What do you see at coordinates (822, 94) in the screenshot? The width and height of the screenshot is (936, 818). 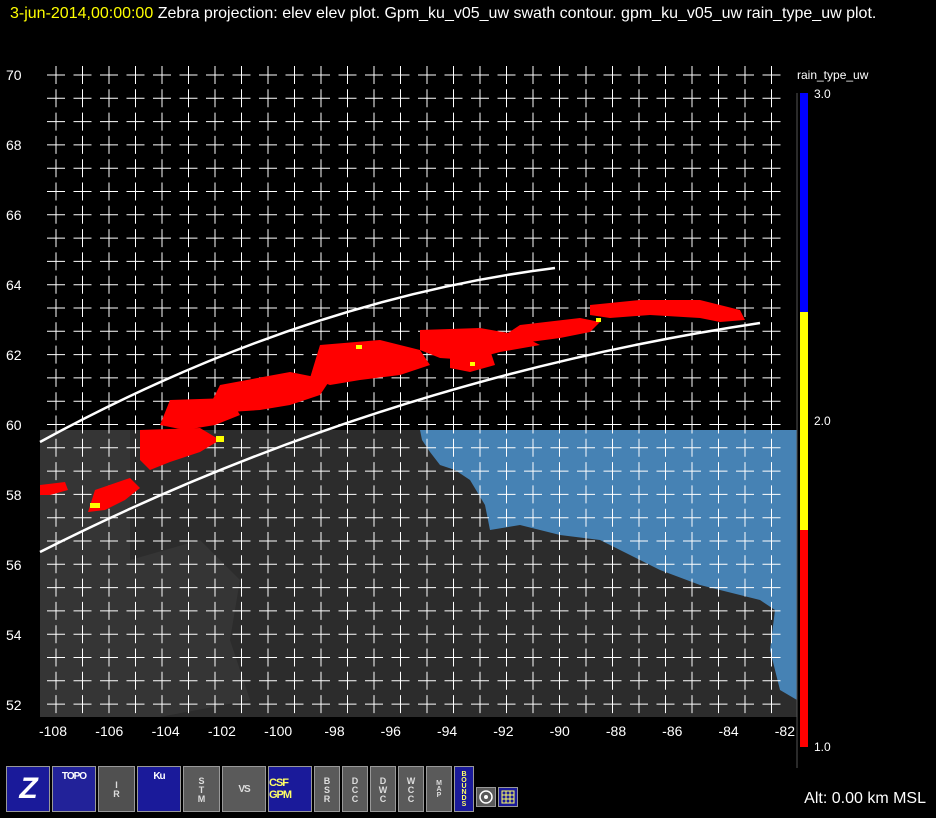 I see `colorbar-label-top: 3.0` at bounding box center [822, 94].